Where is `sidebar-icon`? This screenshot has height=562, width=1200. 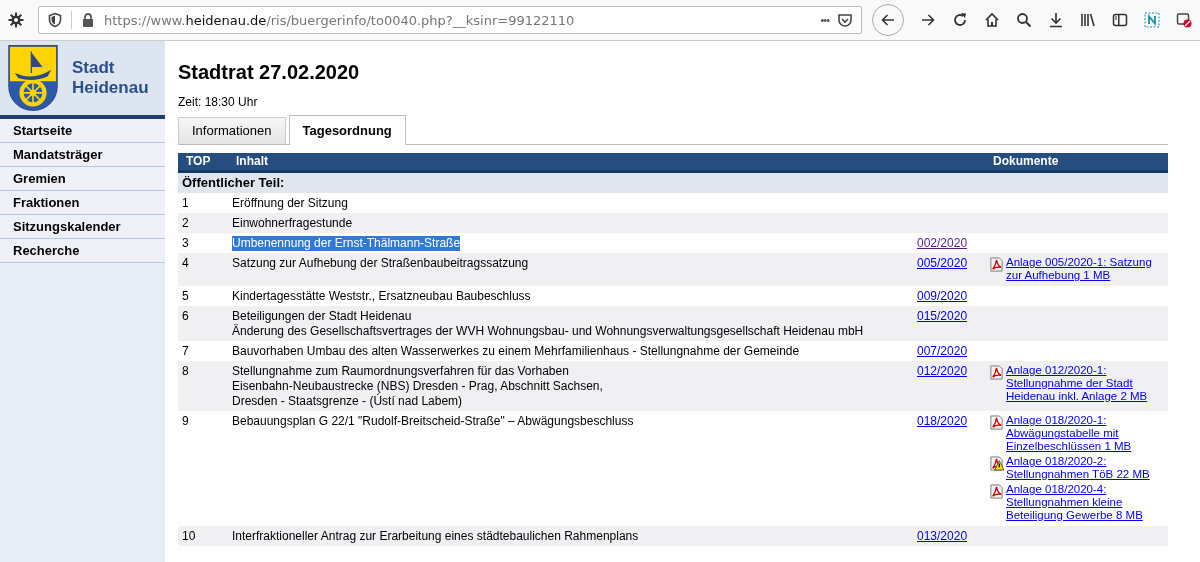
sidebar-icon is located at coordinates (1120, 20).